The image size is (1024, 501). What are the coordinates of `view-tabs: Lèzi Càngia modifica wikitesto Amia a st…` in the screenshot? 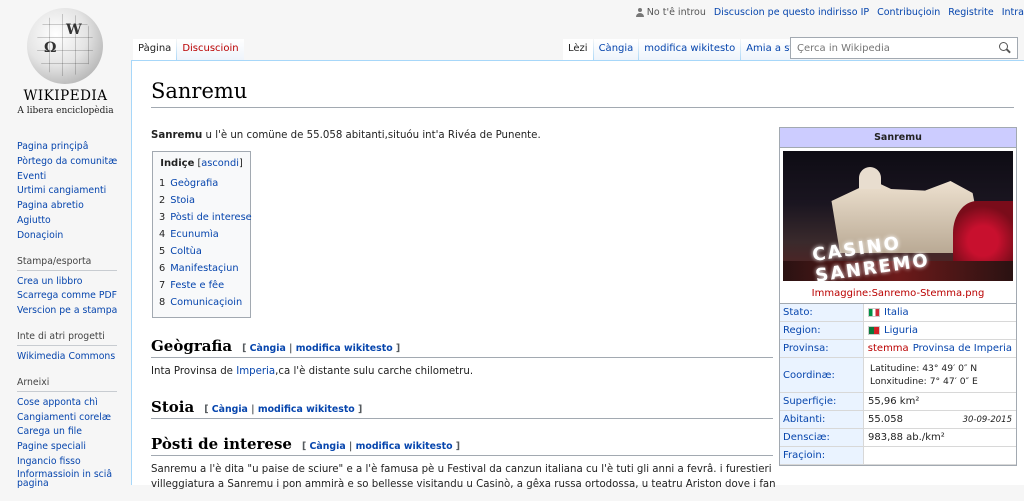 It's located at (688, 50).